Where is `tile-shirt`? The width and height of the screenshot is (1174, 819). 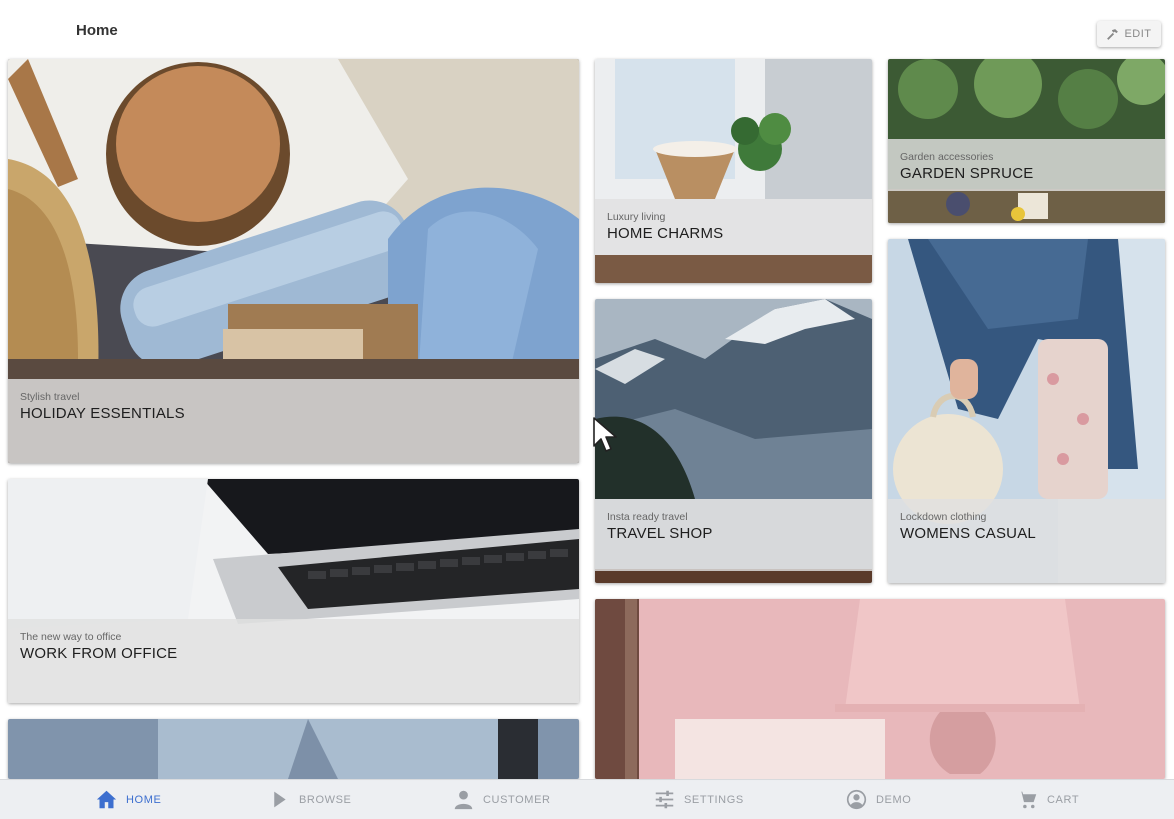
tile-shirt is located at coordinates (293, 749).